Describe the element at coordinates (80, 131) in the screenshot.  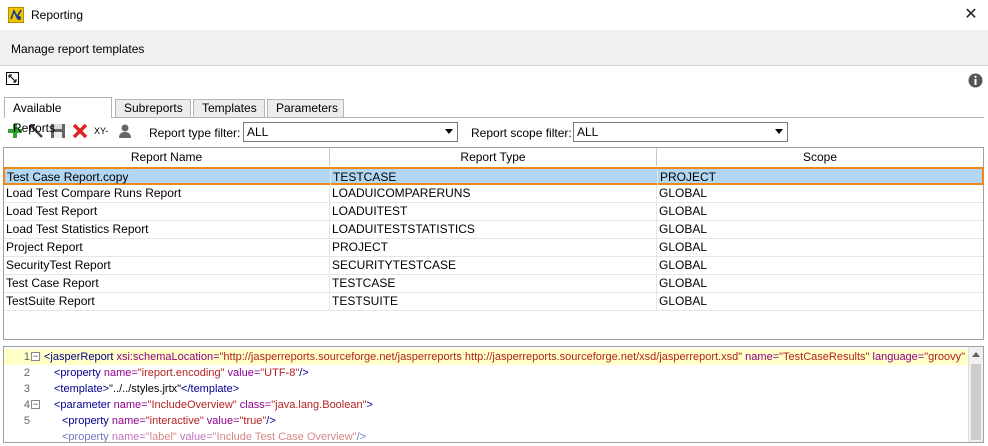
I see `delete-icon` at that location.